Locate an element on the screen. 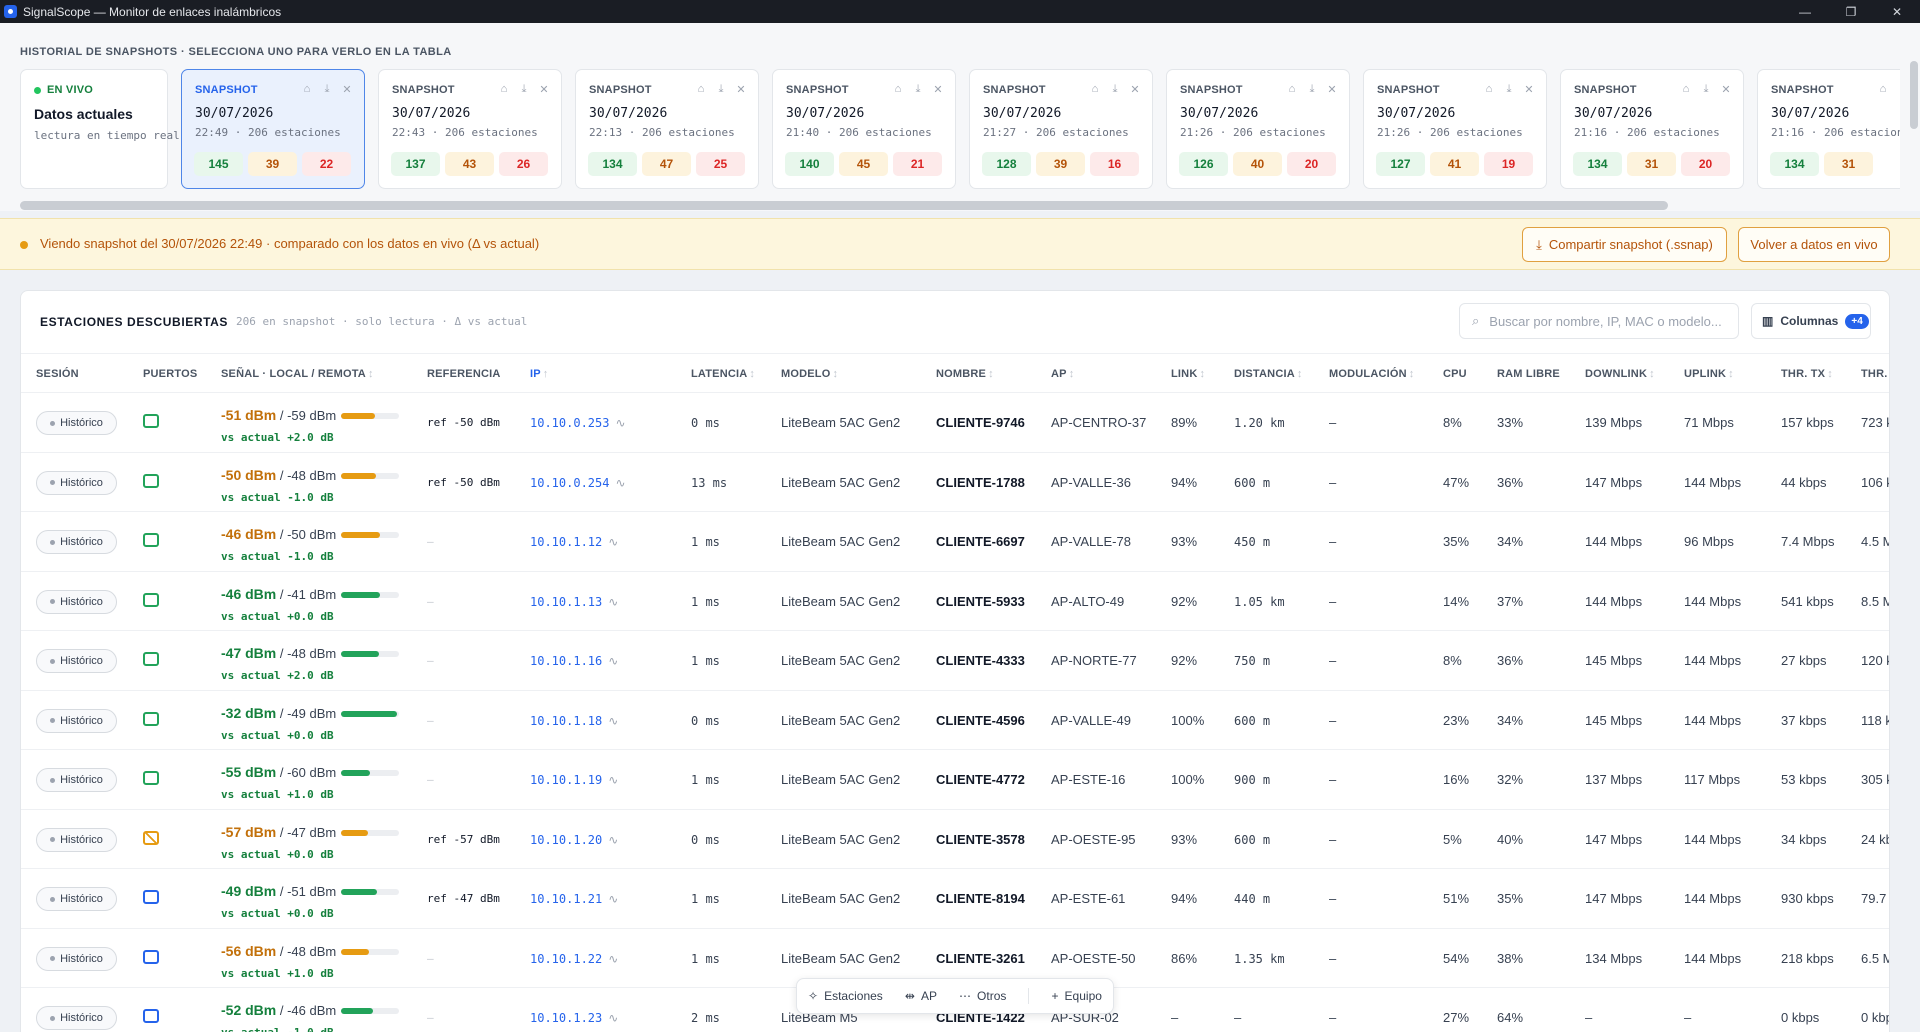 The height and width of the screenshot is (1032, 1920). close-button: ✕ is located at coordinates (1897, 11).